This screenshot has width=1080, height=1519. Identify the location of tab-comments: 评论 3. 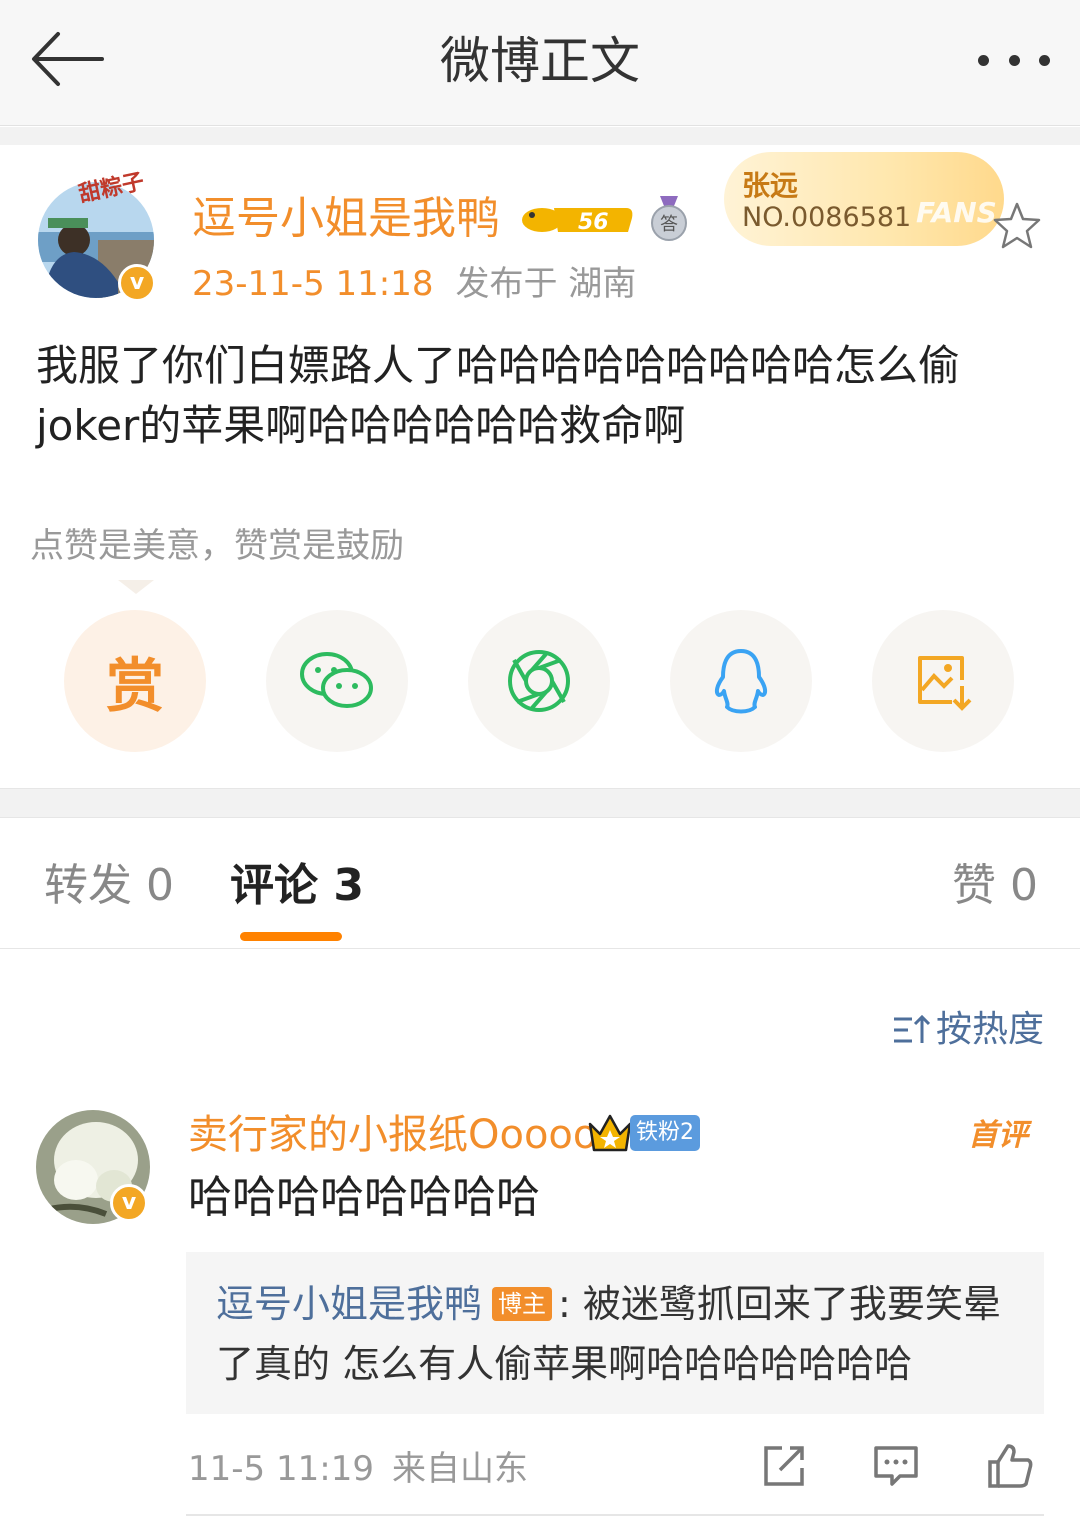
(297, 886).